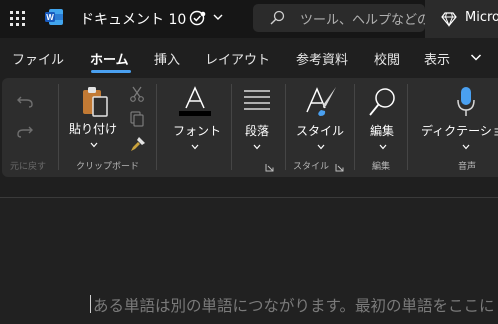  What do you see at coordinates (50, 17) in the screenshot?
I see `svg-text: W` at bounding box center [50, 17].